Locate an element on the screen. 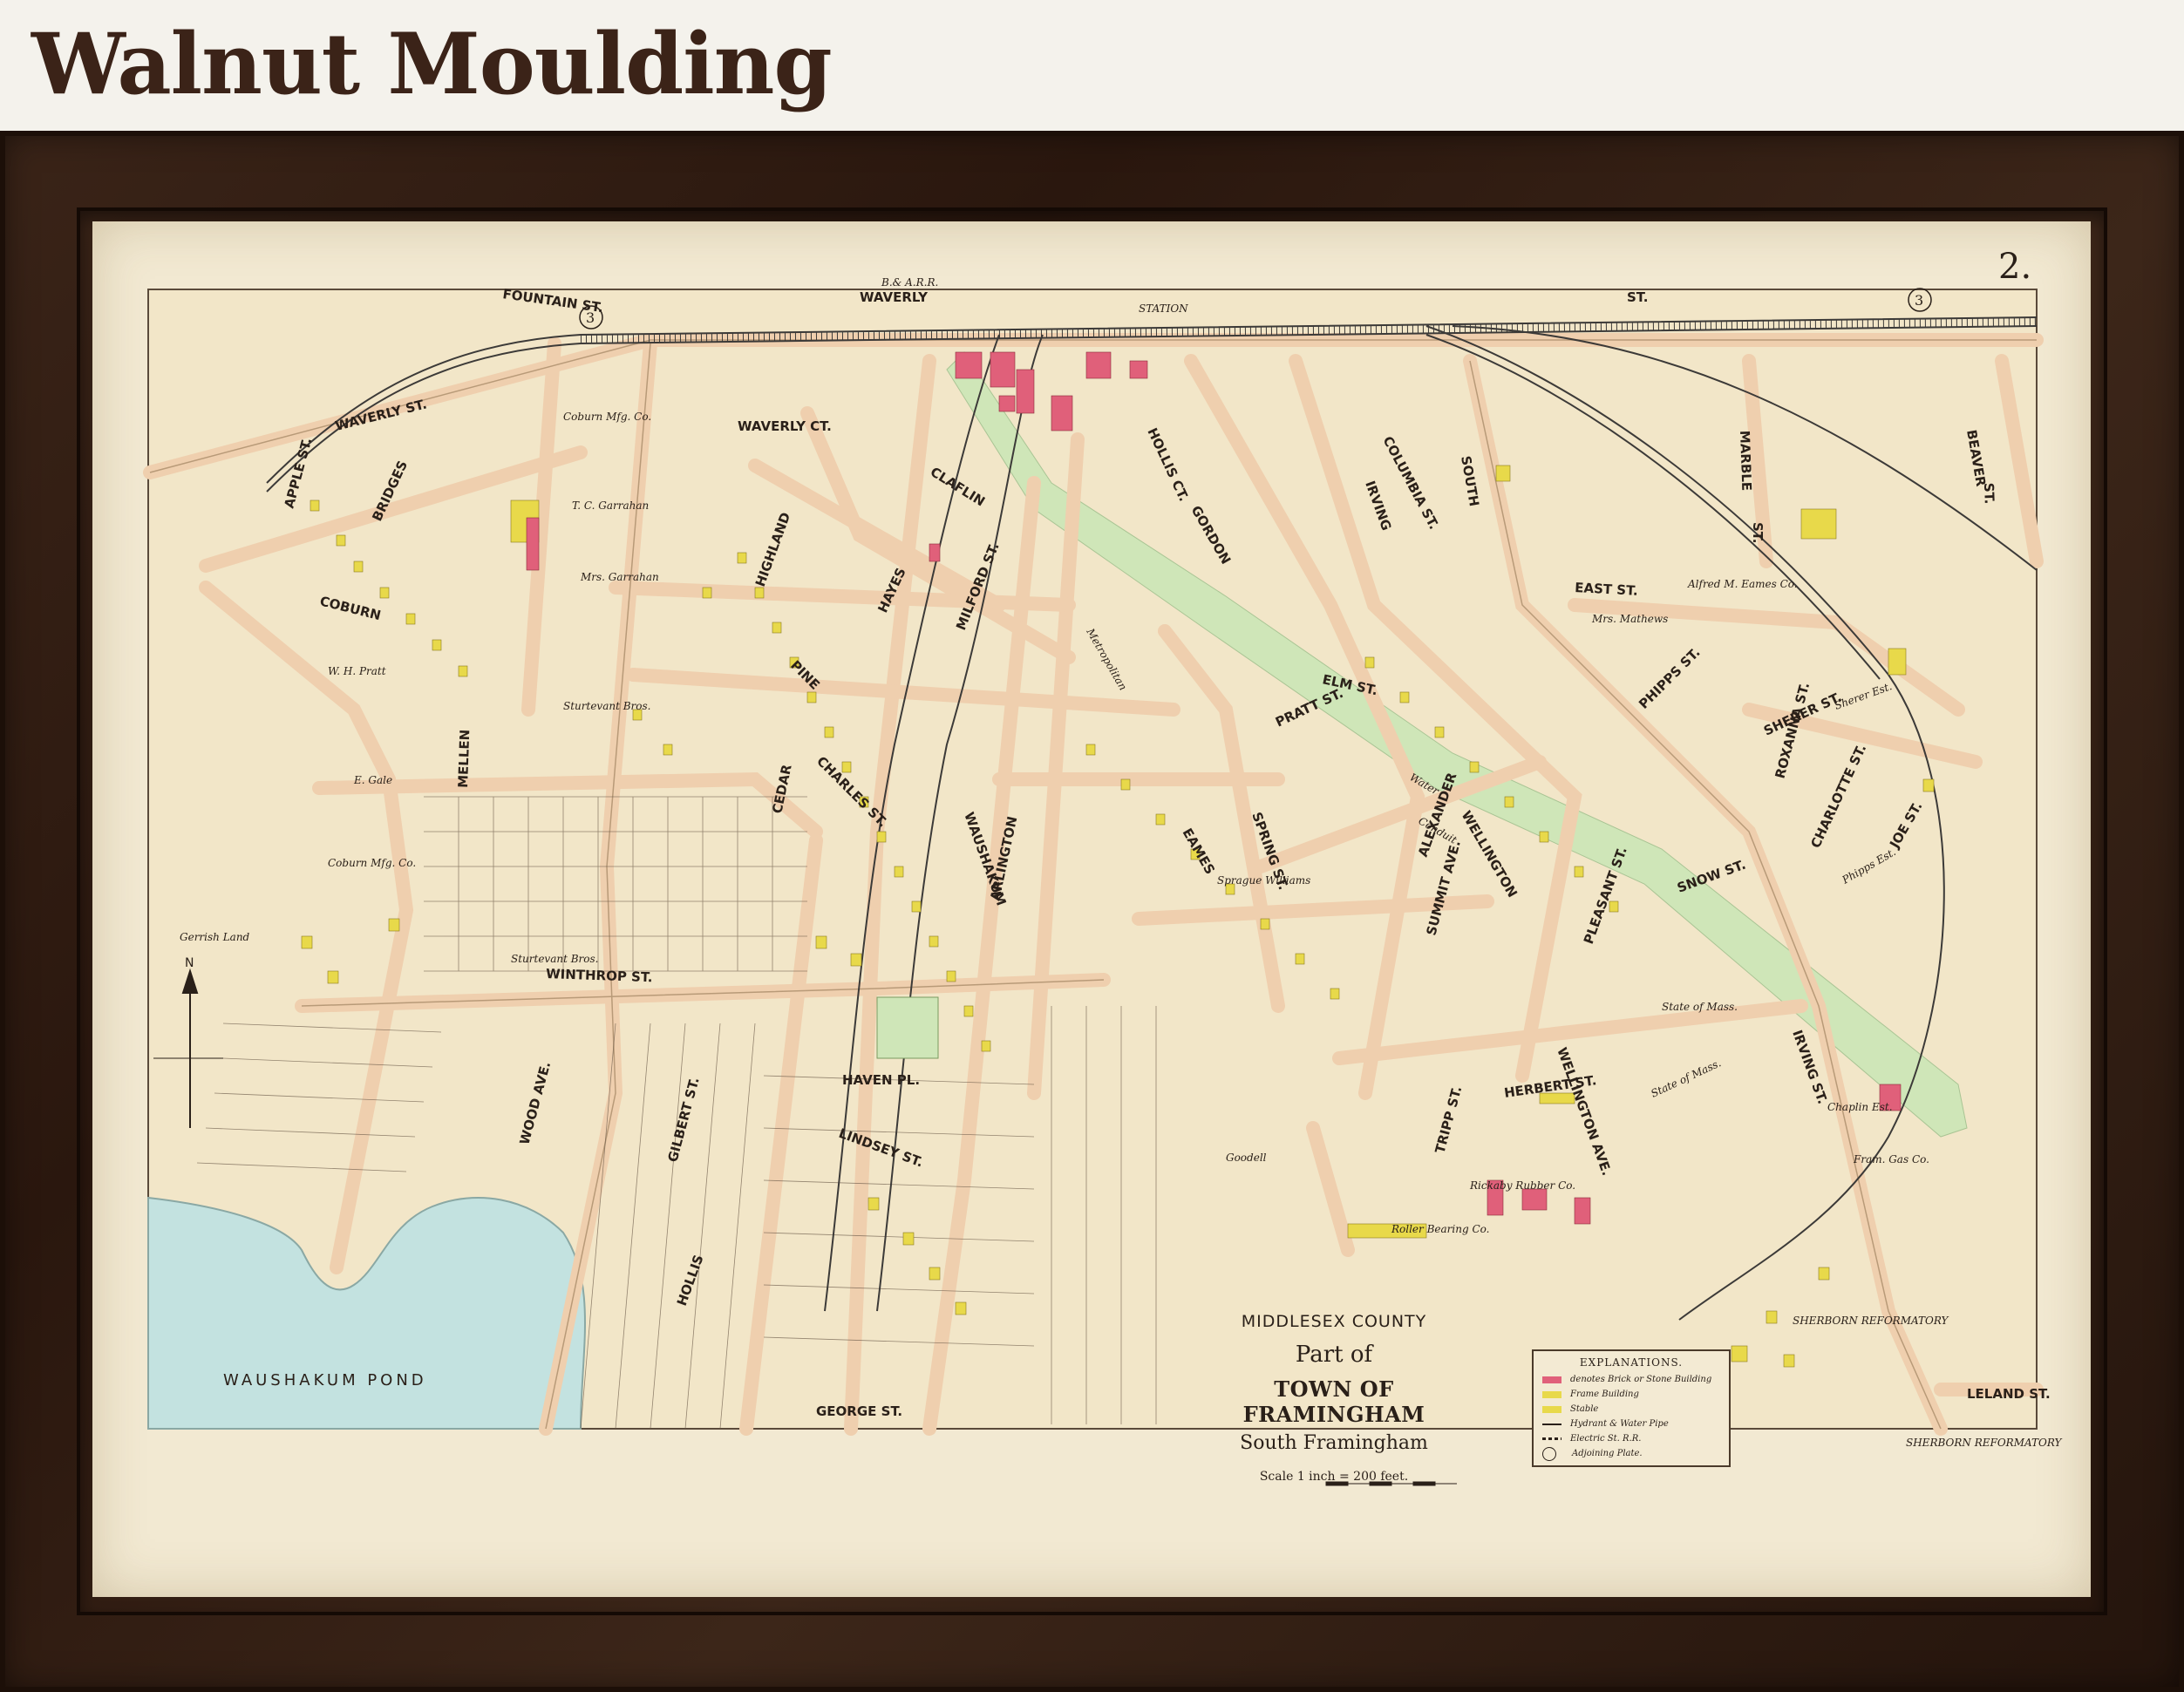 This screenshot has height=1692, width=2184. legend-label: Stable is located at coordinates (1584, 1409).